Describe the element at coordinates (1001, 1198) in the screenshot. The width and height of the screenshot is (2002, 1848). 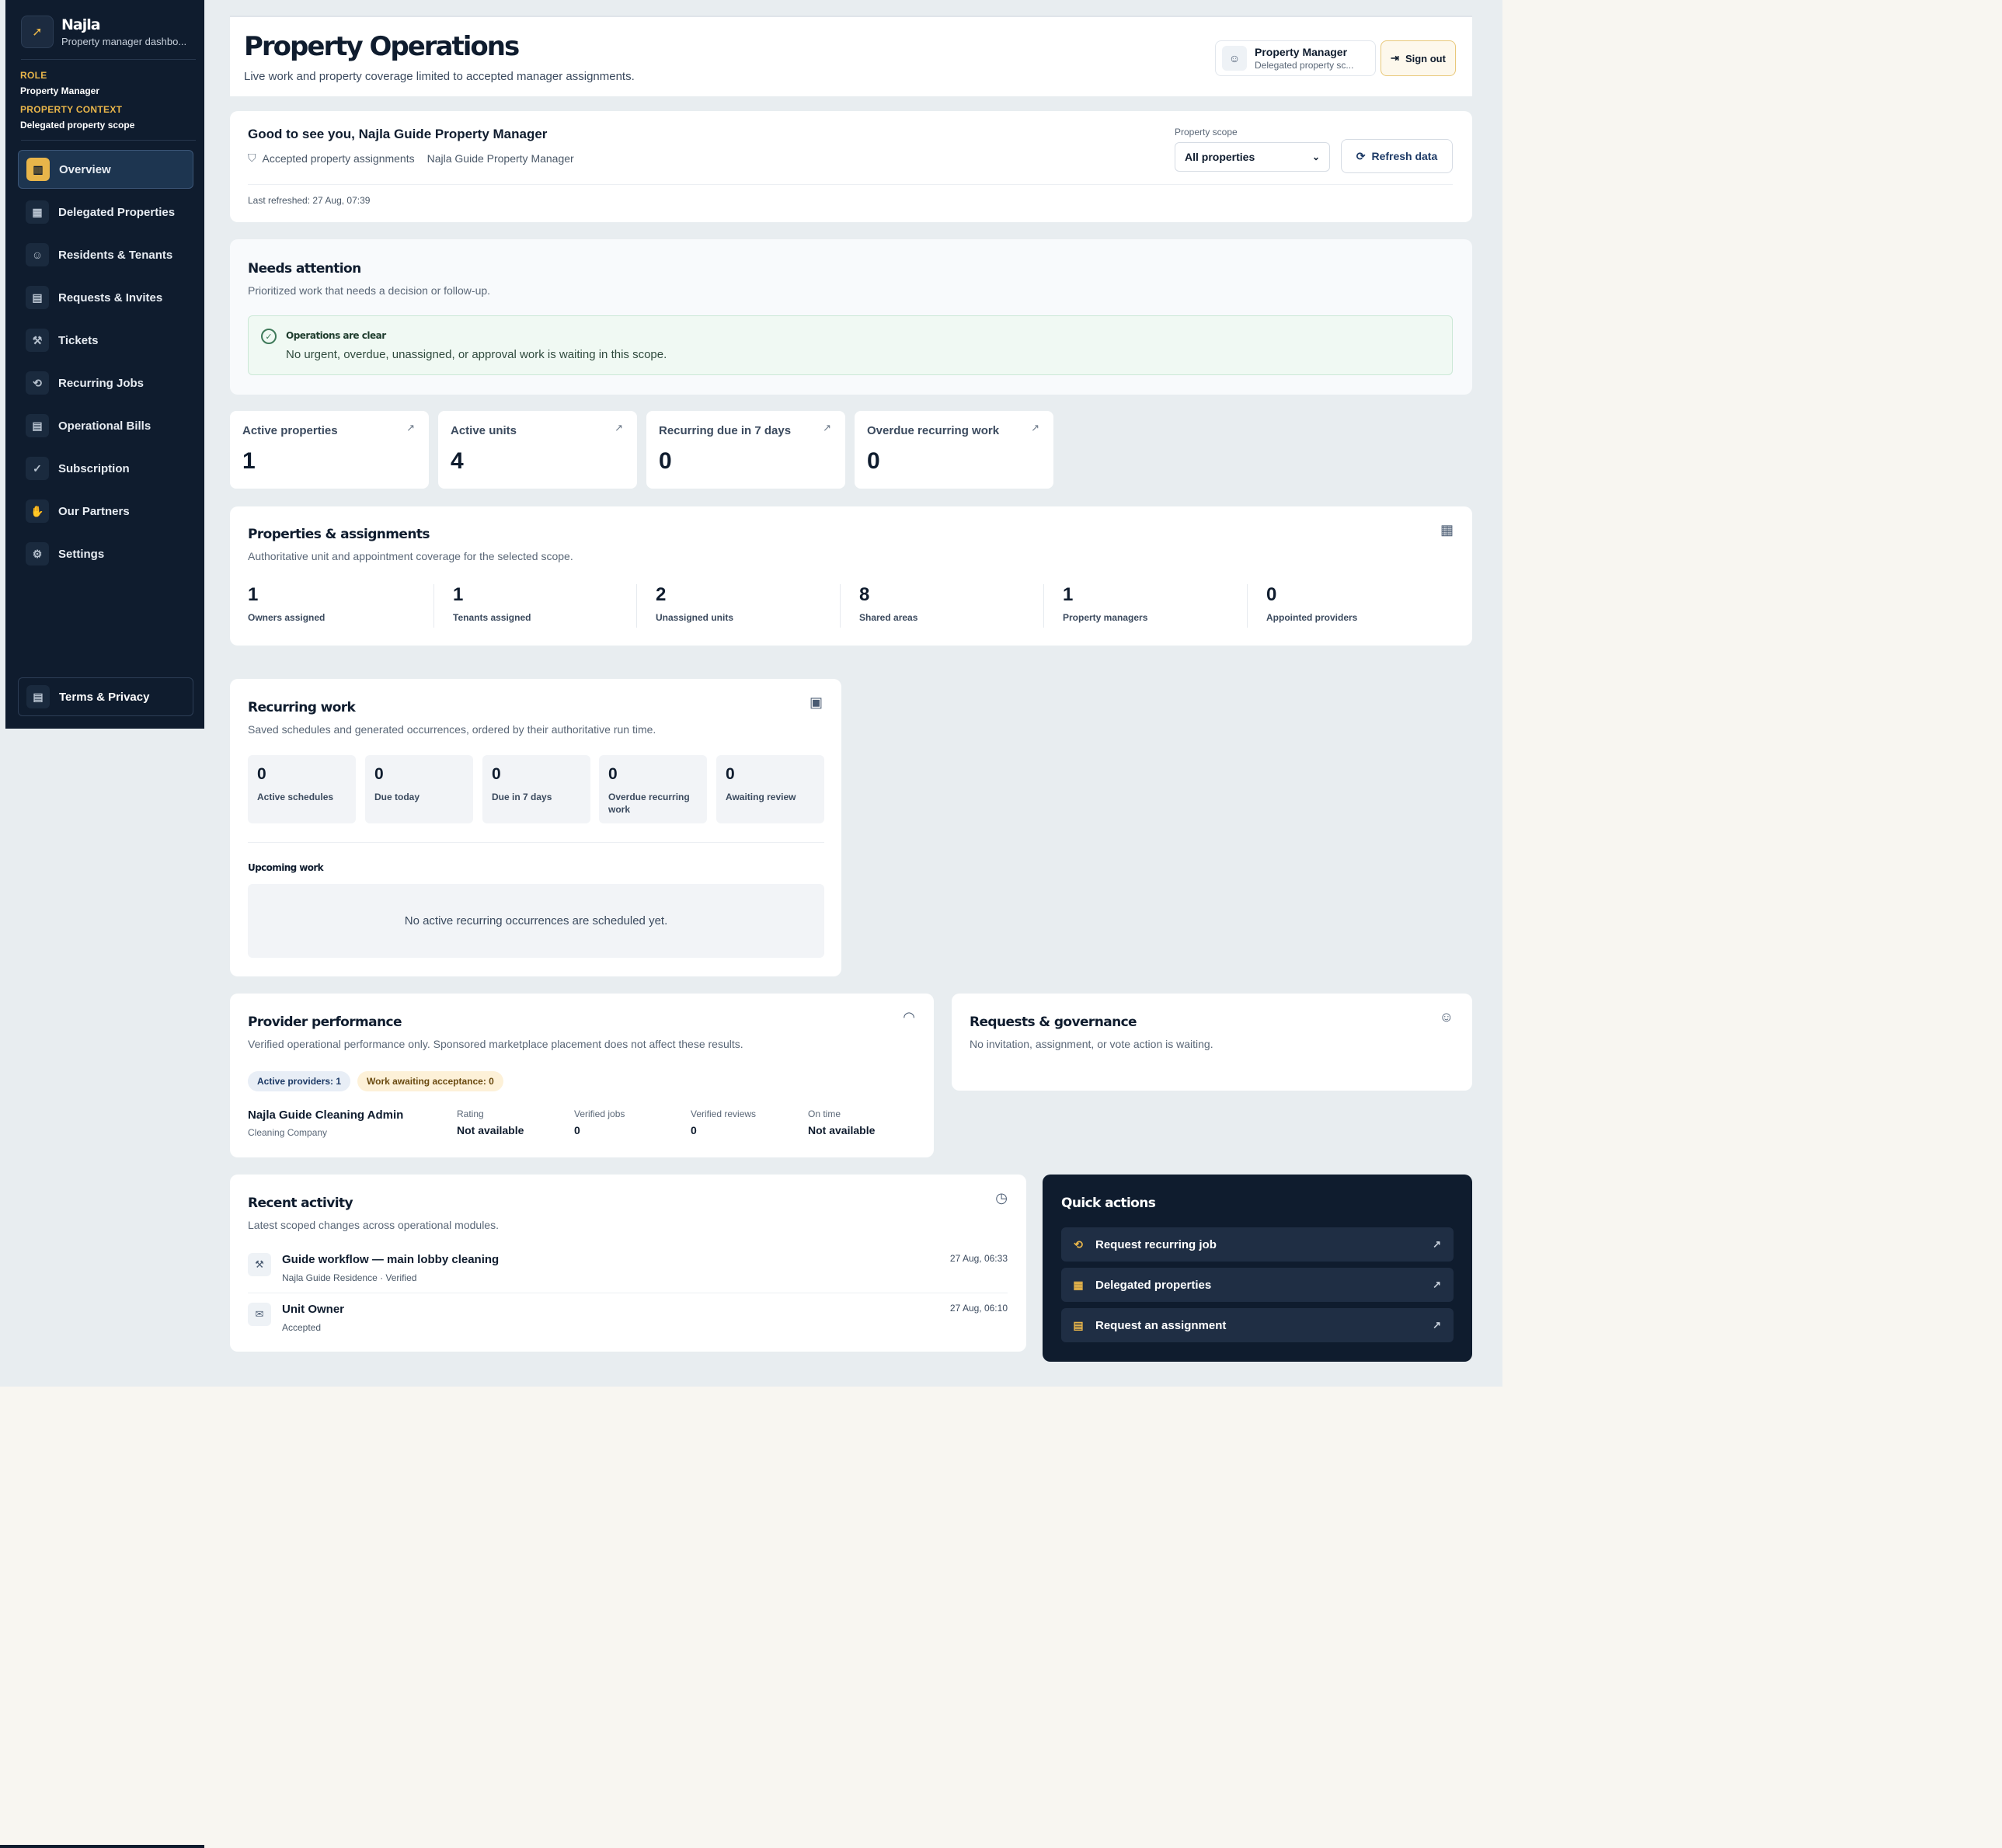
I see `clock-icon: ◷` at that location.